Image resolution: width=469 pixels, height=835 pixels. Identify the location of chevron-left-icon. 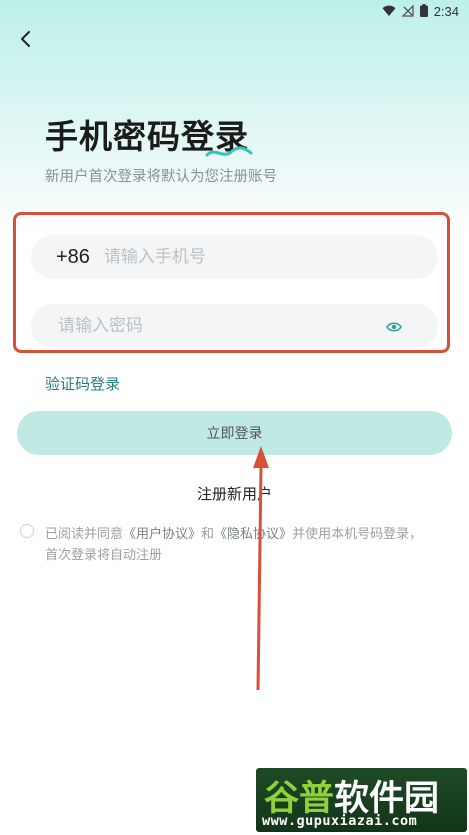
(25, 41).